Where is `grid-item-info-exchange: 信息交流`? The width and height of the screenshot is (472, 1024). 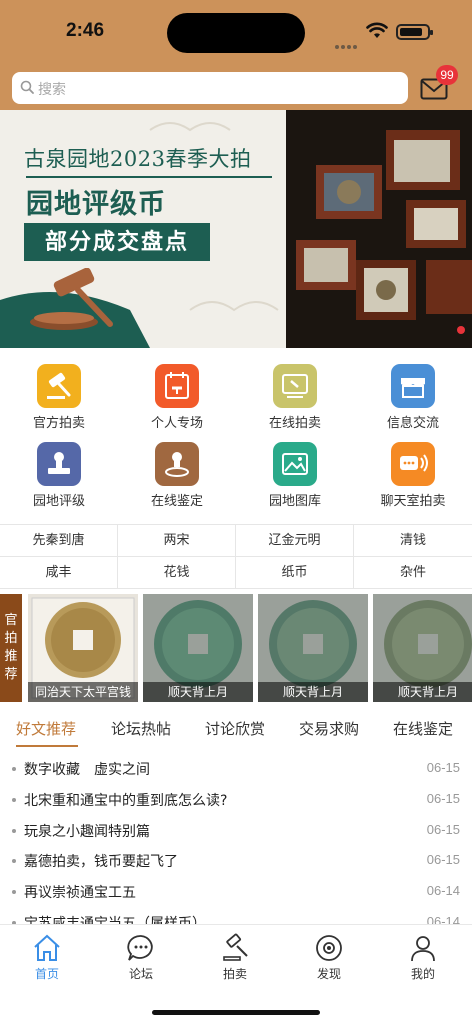 grid-item-info-exchange: 信息交流 is located at coordinates (413, 394).